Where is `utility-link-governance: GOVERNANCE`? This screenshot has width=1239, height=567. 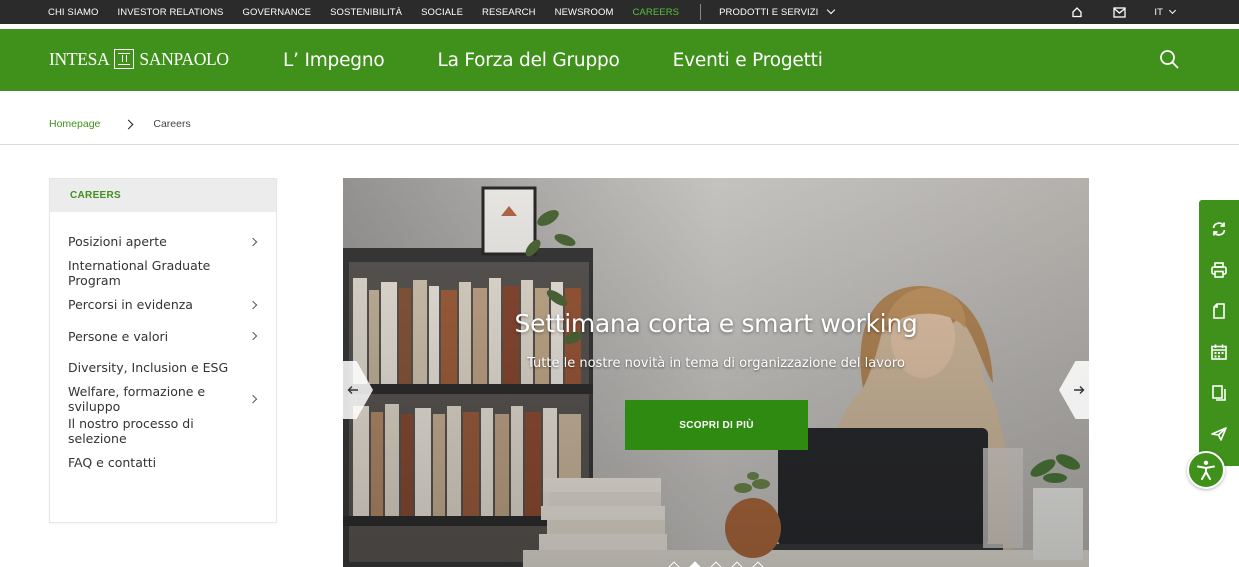
utility-link-governance: GOVERNANCE is located at coordinates (277, 12).